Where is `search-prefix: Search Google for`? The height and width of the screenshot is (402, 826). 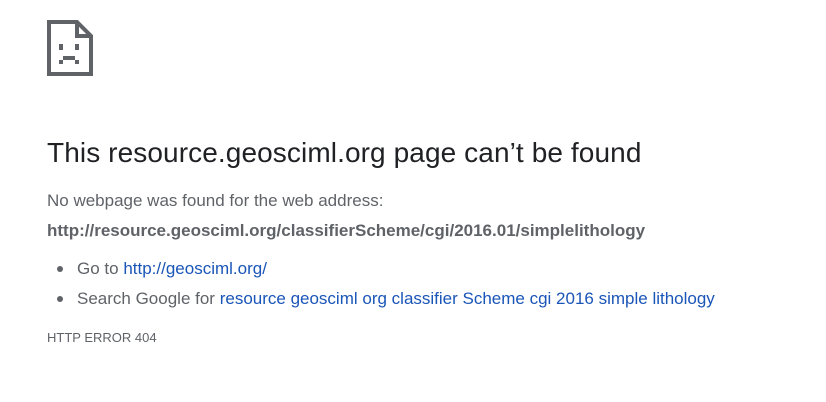
search-prefix: Search Google for is located at coordinates (146, 298).